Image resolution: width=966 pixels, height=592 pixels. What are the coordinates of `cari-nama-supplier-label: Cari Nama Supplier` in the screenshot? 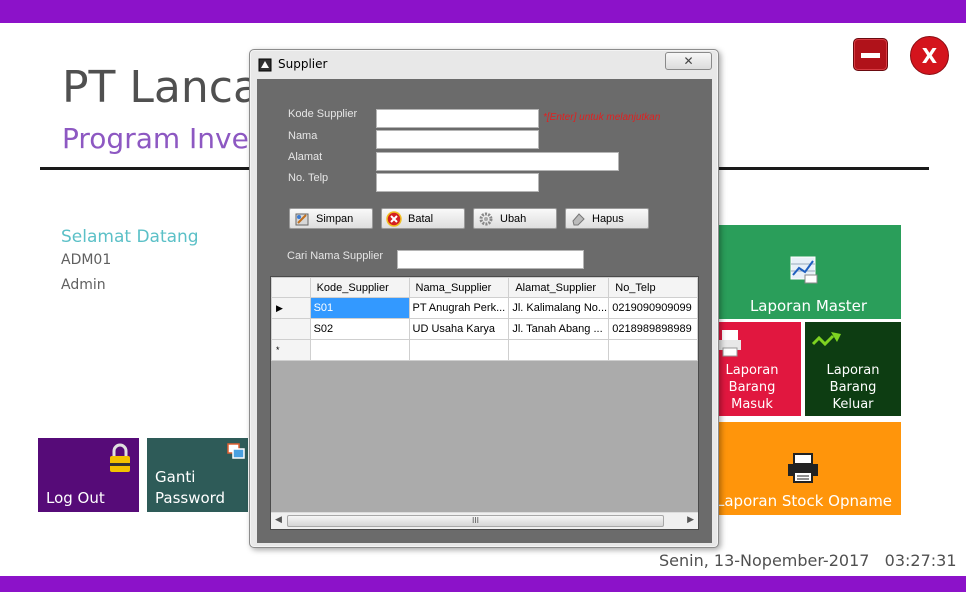 It's located at (335, 256).